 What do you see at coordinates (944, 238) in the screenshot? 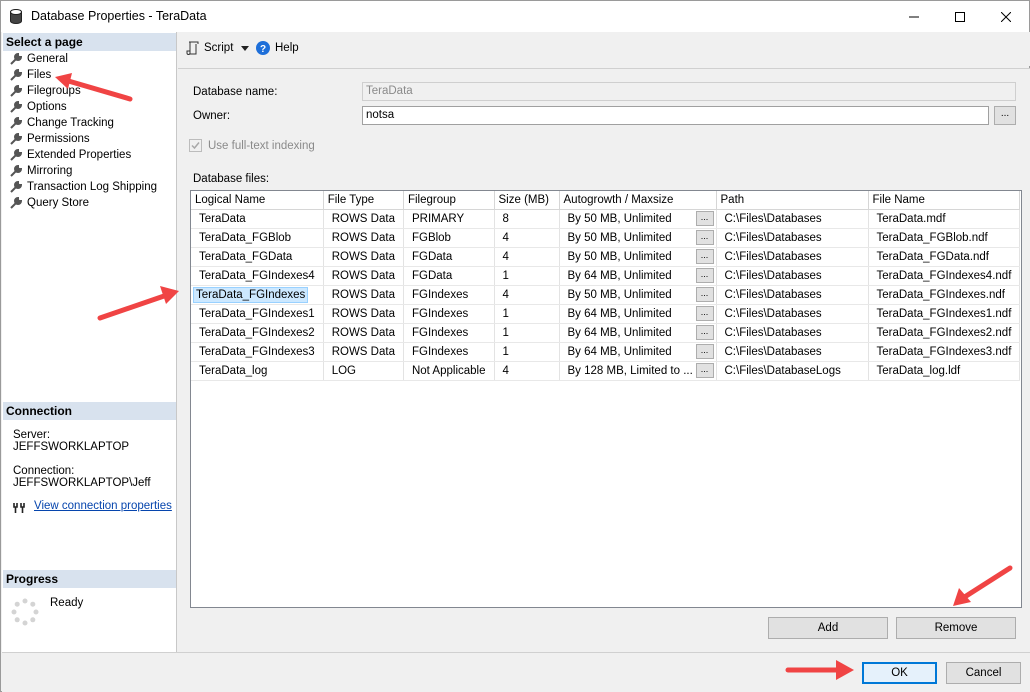
I see `cell-file-name: TeraData_FGBlob.ndf` at bounding box center [944, 238].